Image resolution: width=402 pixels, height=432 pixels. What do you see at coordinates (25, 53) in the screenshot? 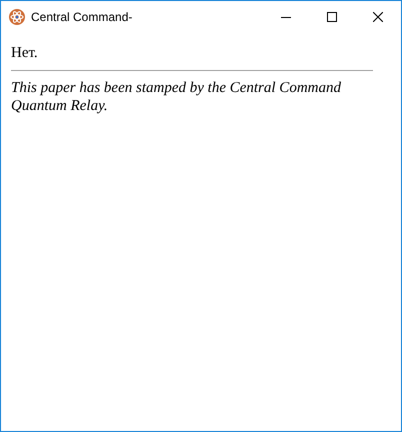
I see `paper-text: Нет.` at bounding box center [25, 53].